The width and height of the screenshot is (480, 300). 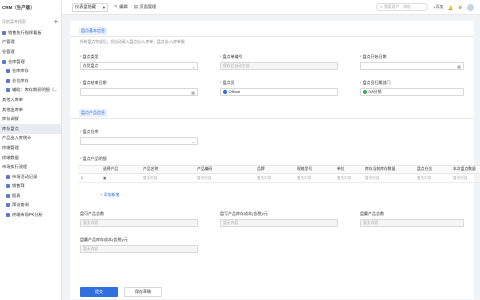 I want to click on sidebar-item: 拜访查询, so click(x=30, y=206).